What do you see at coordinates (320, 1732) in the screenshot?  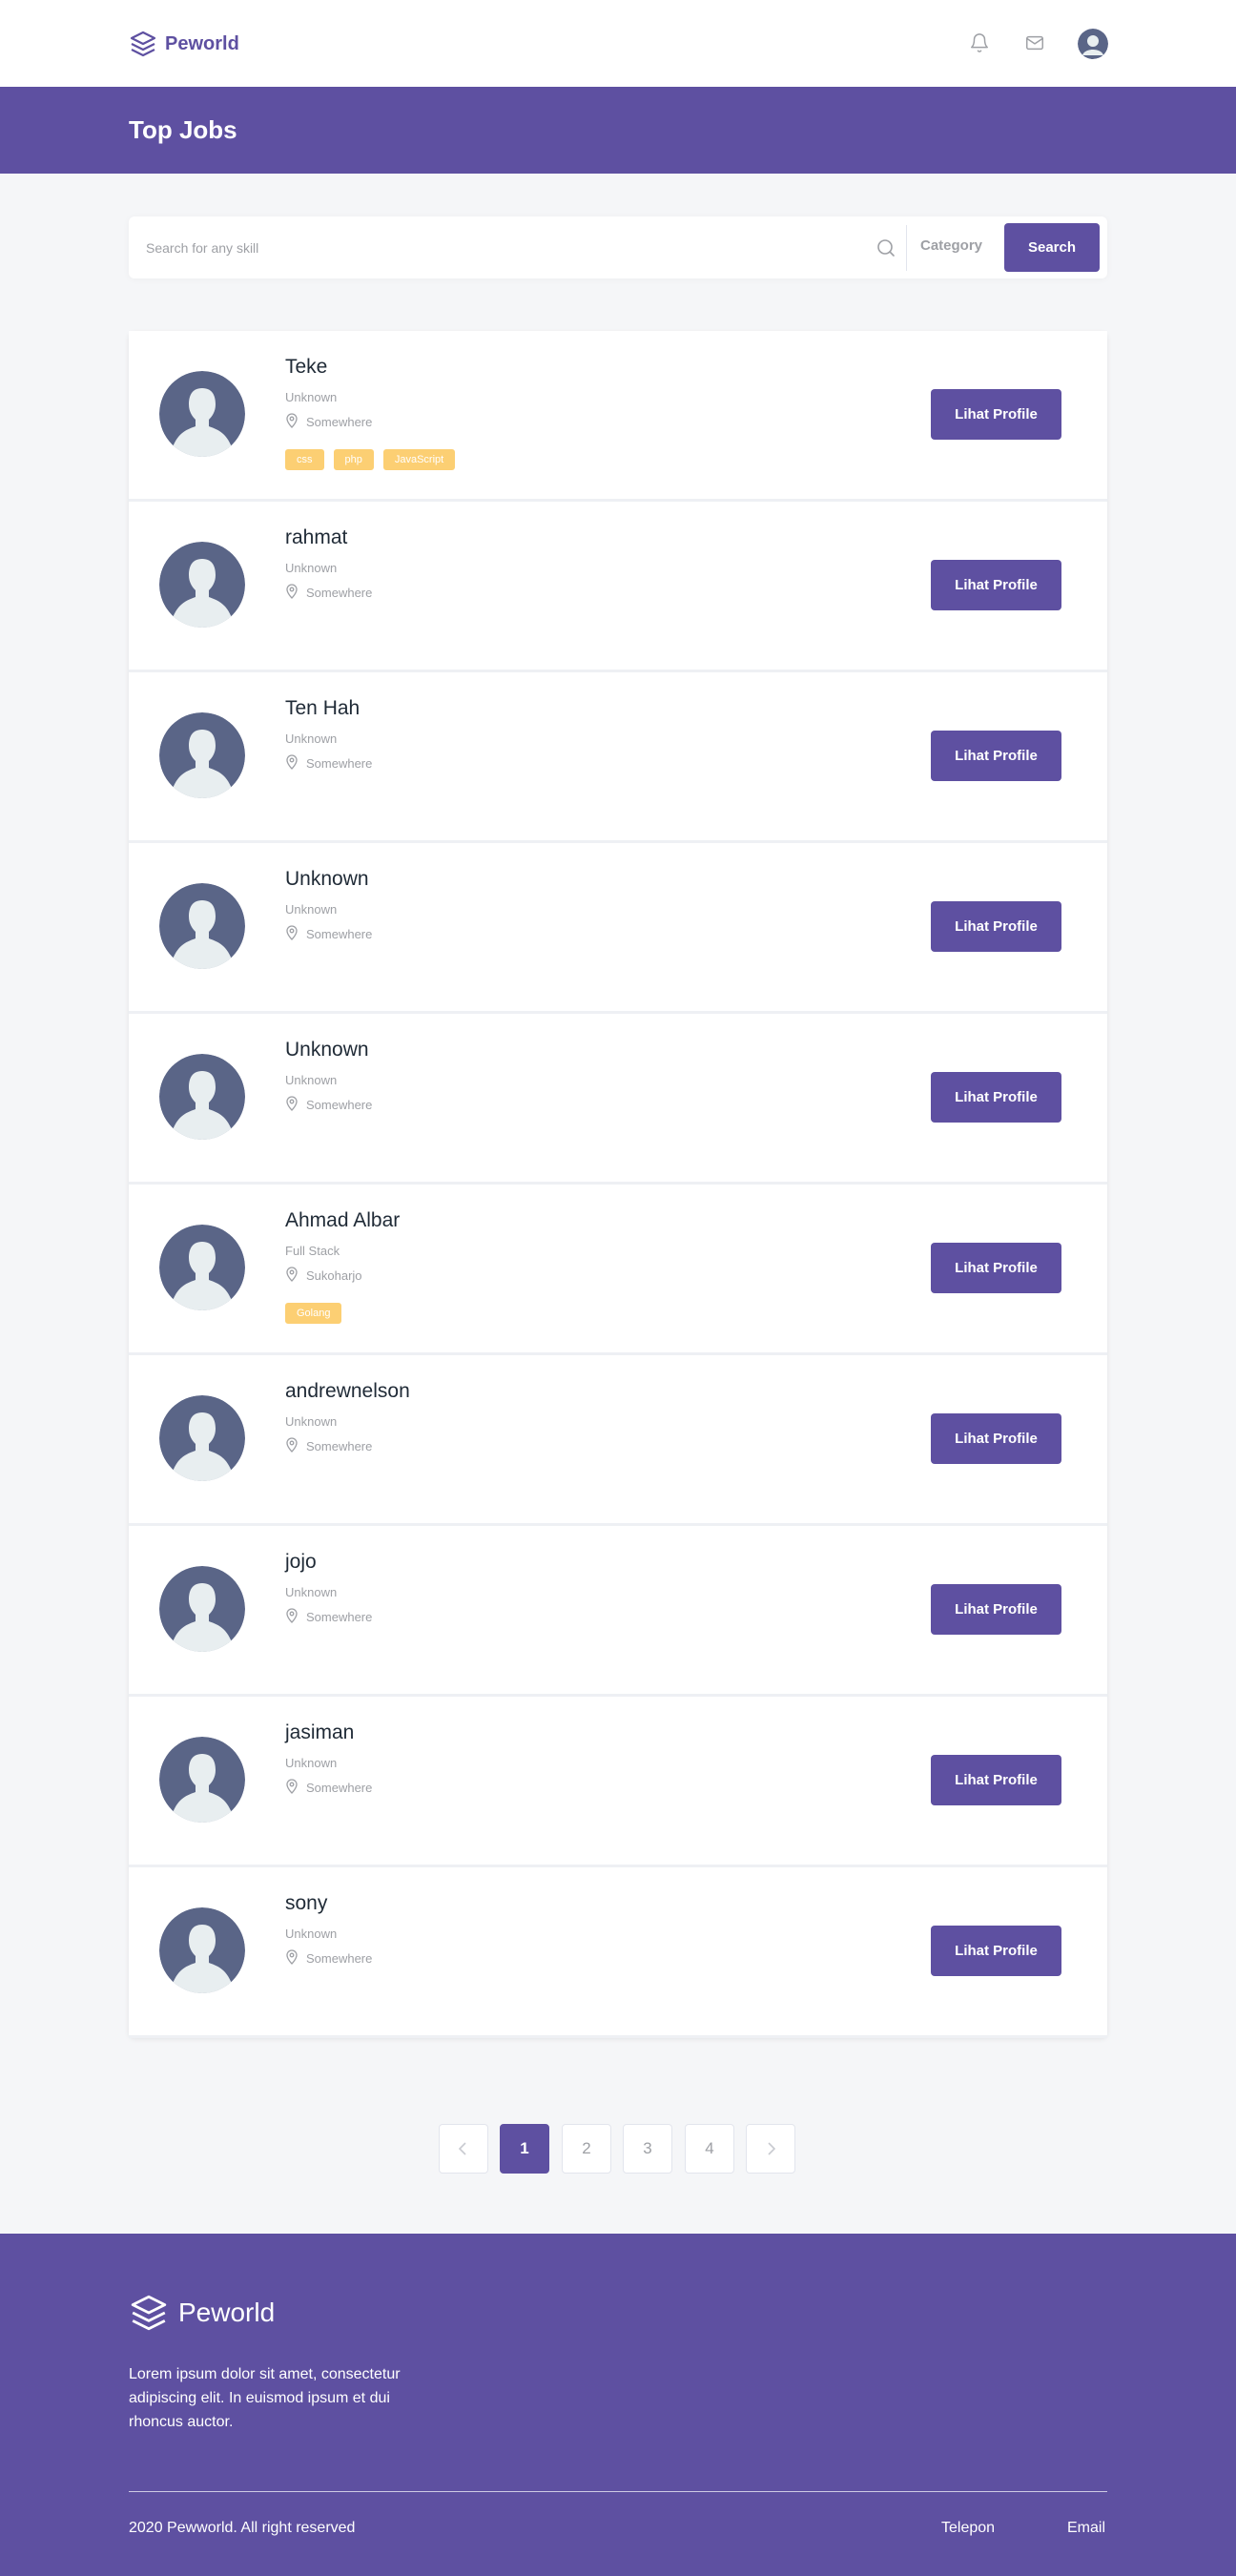 I see `profile-name: jasiman` at bounding box center [320, 1732].